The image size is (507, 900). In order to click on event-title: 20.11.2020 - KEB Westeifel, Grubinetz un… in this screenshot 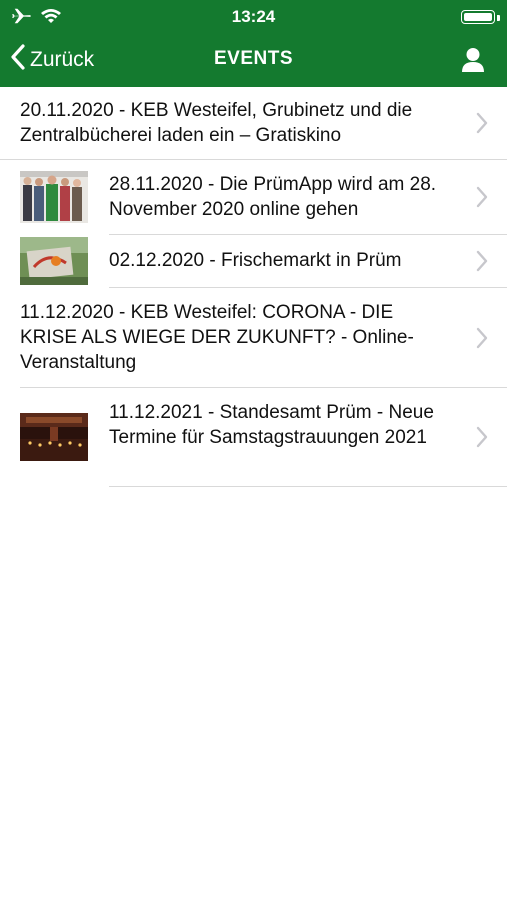, I will do `click(216, 123)`.